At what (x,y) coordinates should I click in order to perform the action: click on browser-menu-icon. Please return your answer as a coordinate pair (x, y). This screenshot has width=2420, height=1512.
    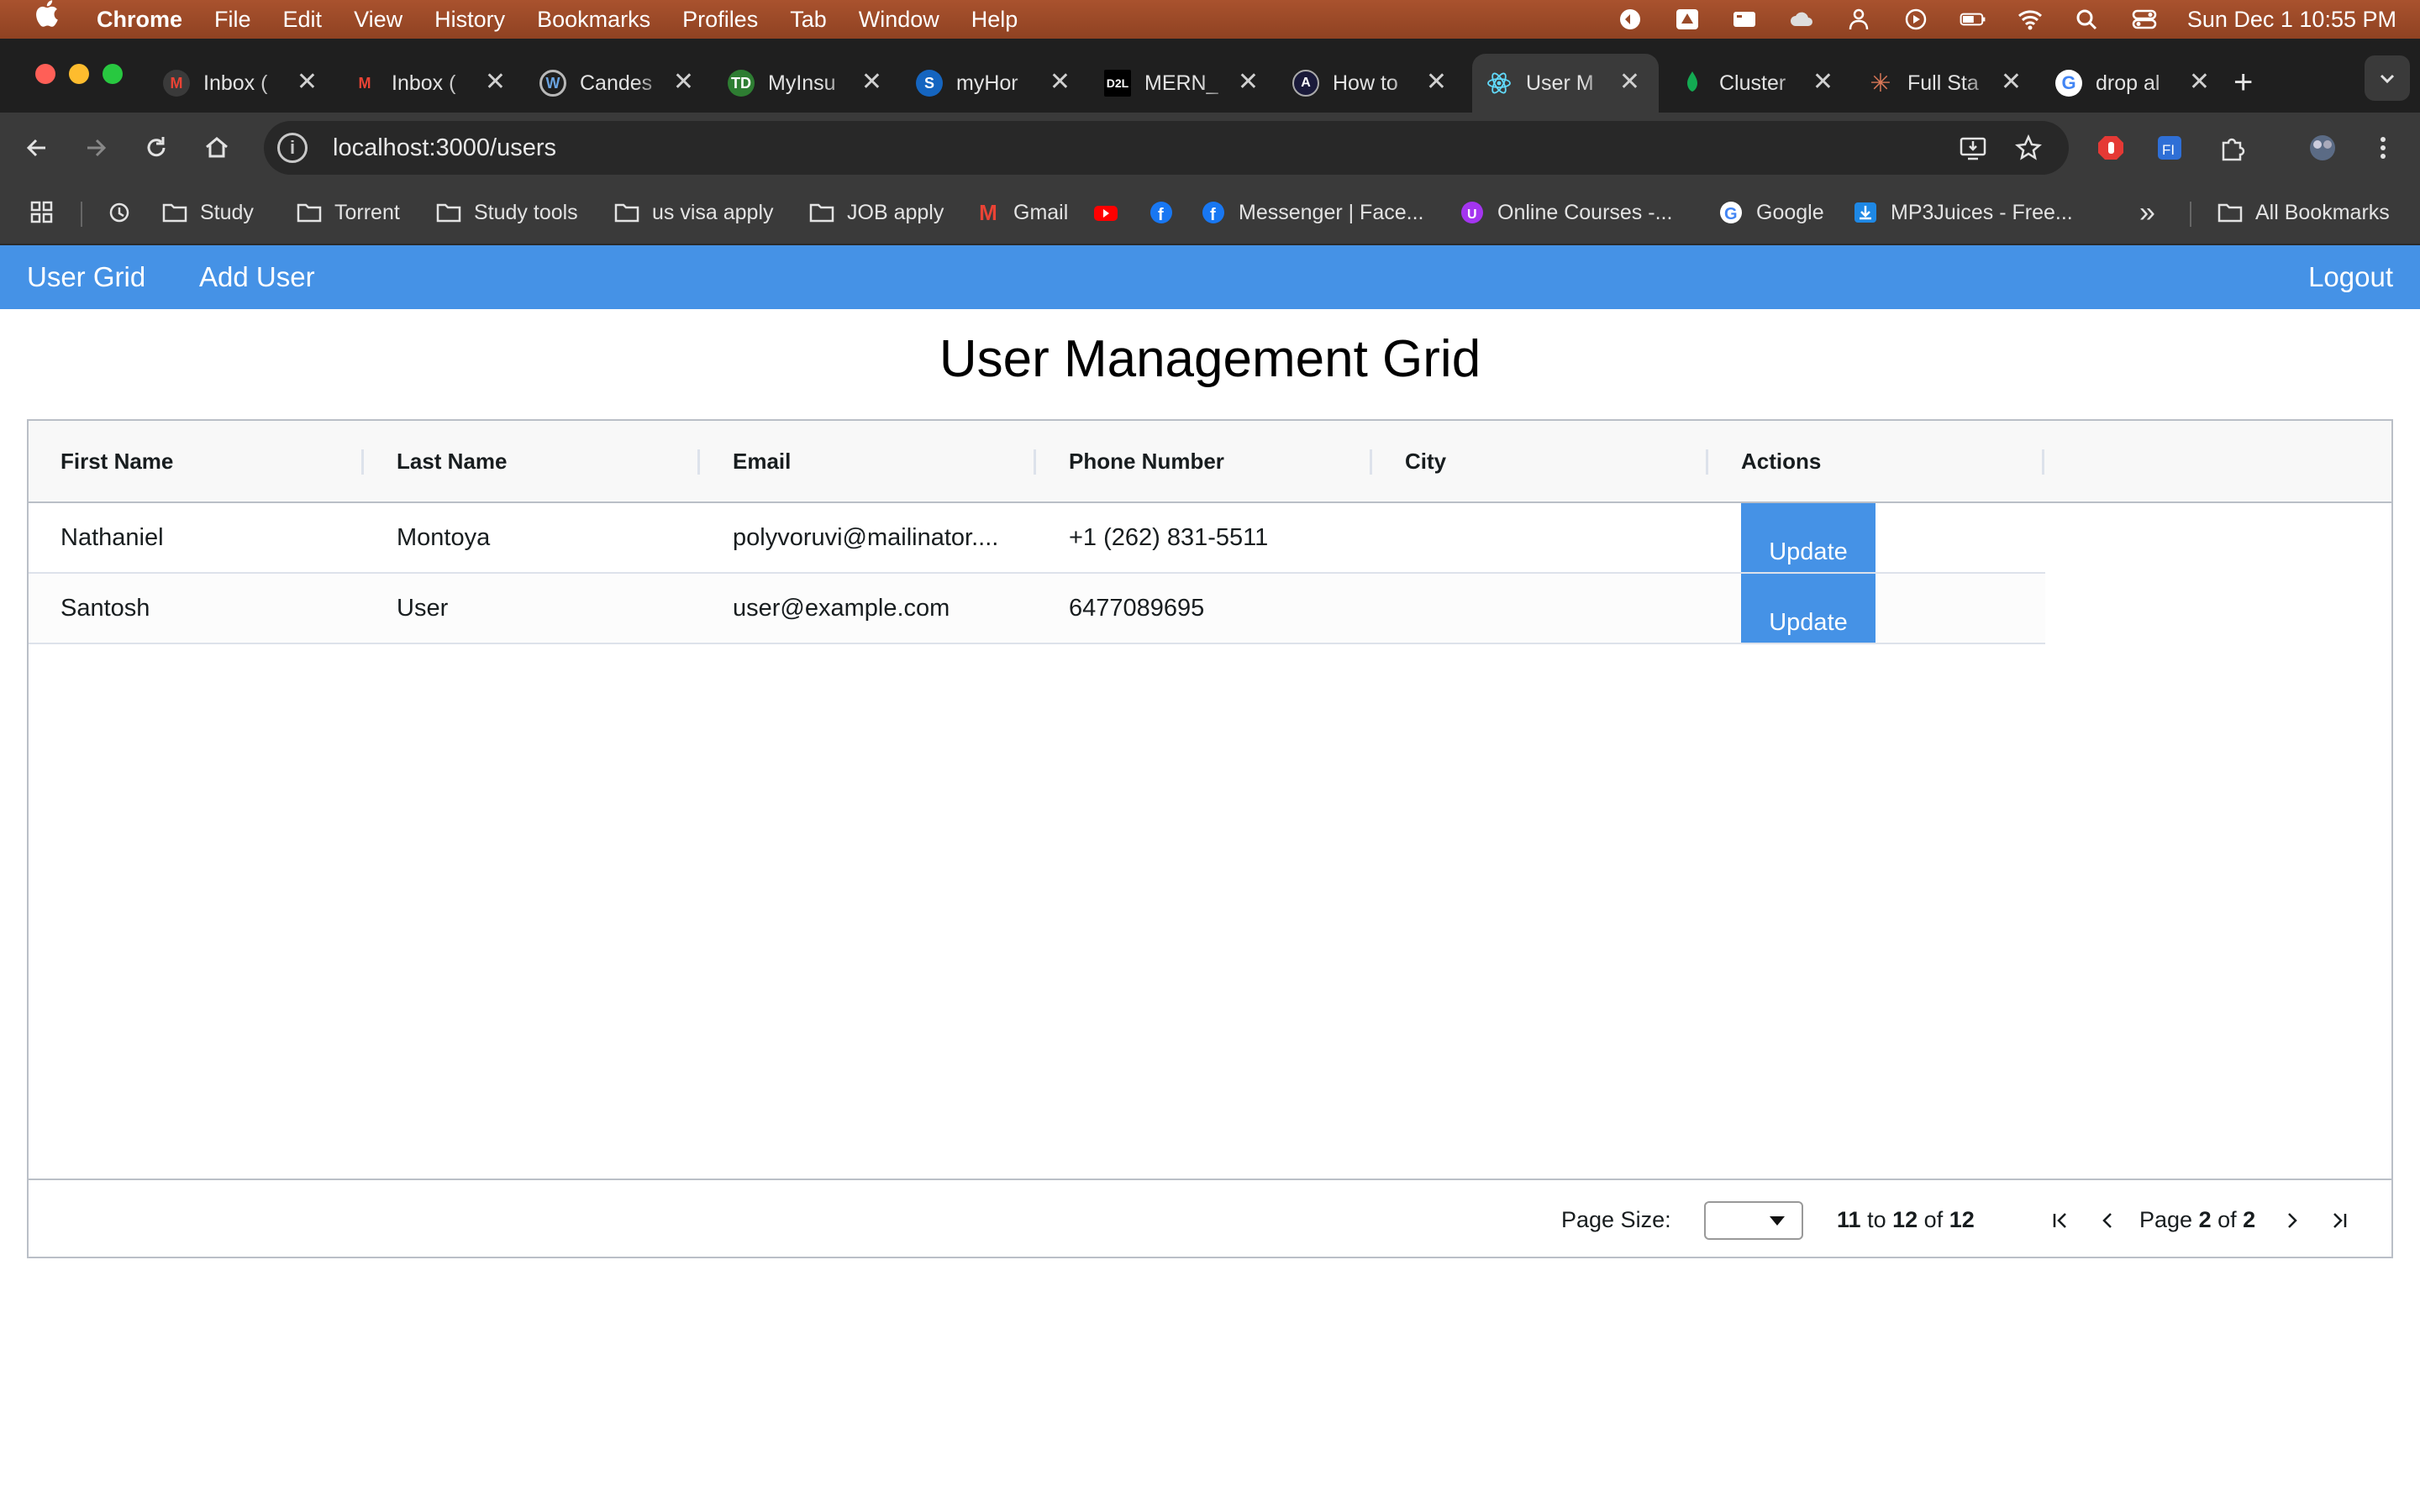
    Looking at the image, I should click on (2384, 147).